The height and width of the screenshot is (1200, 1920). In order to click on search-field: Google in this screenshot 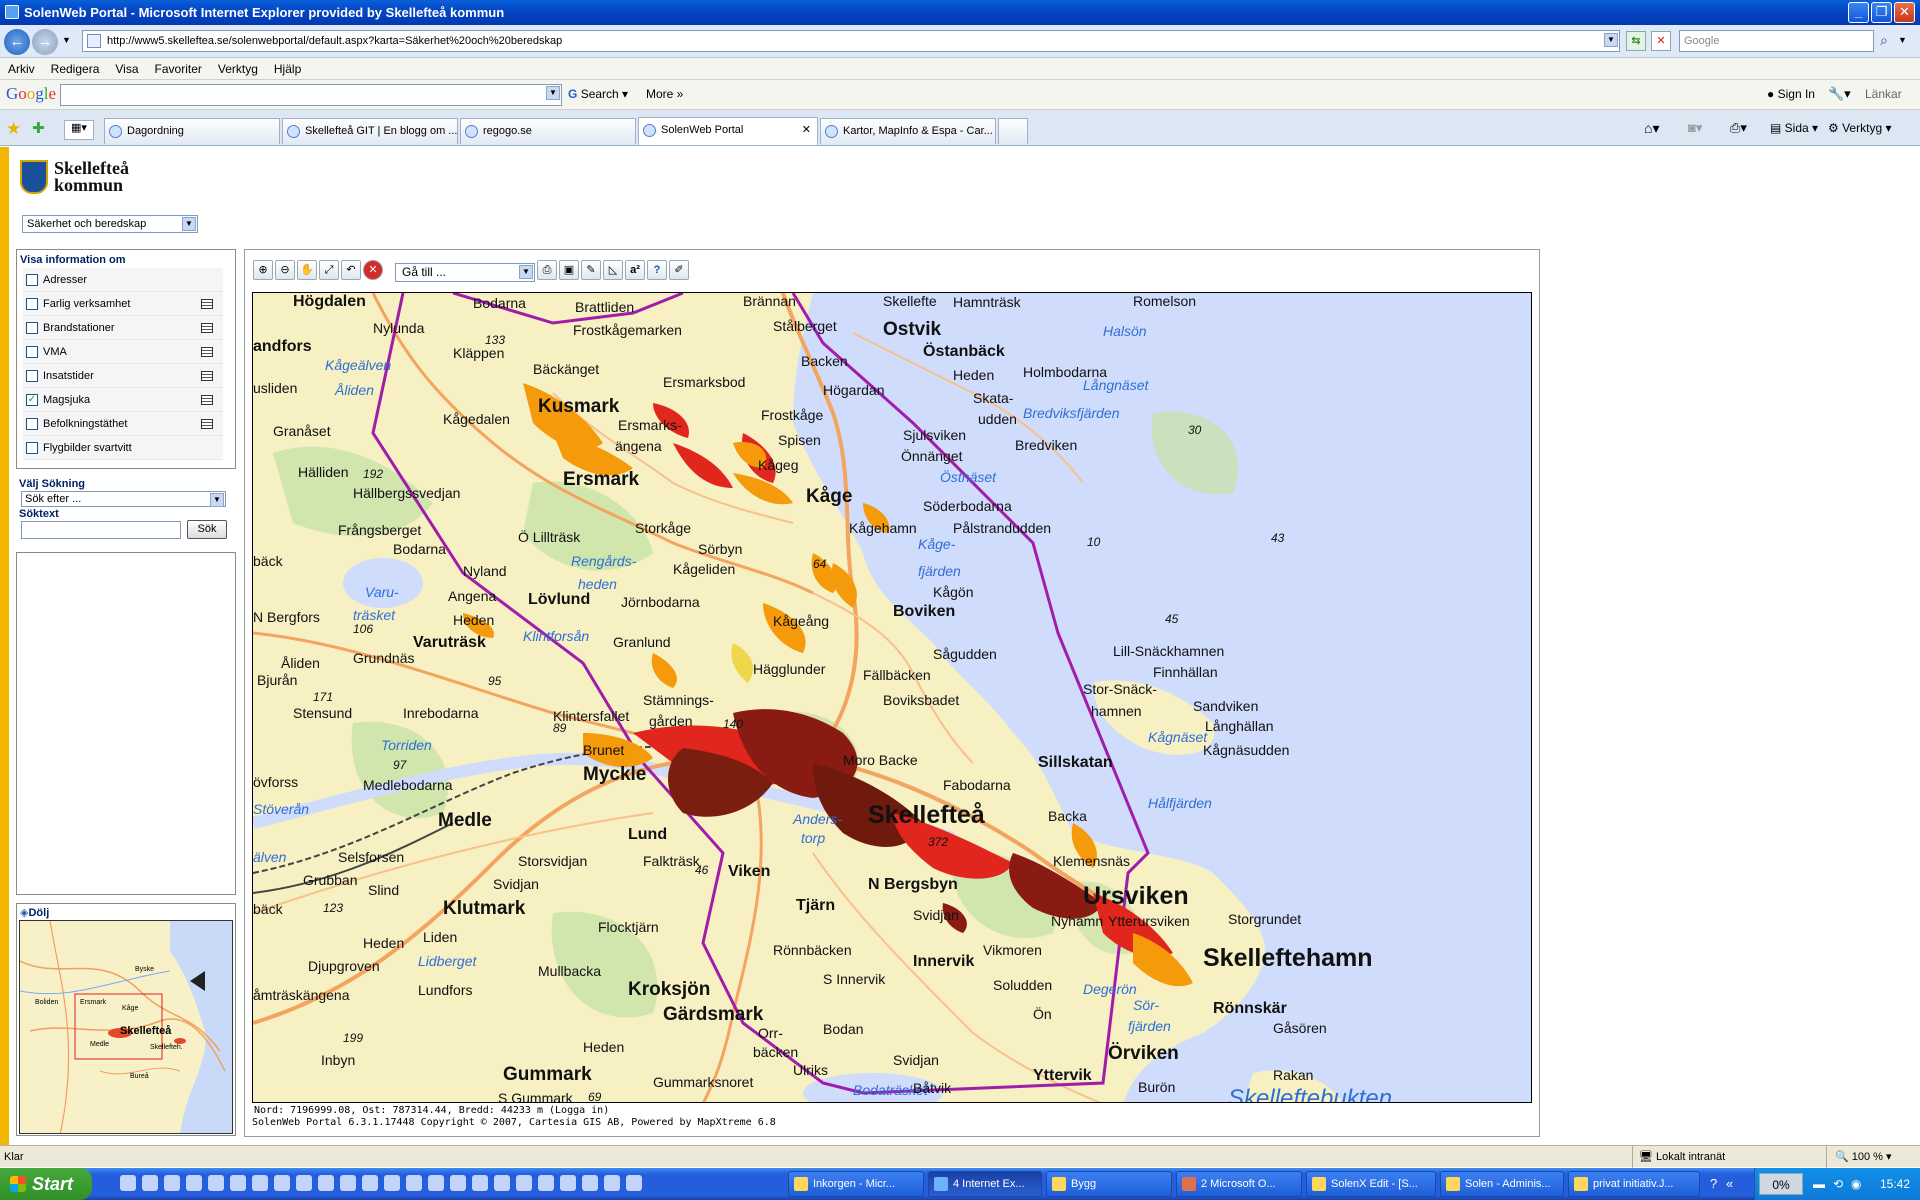, I will do `click(1776, 41)`.